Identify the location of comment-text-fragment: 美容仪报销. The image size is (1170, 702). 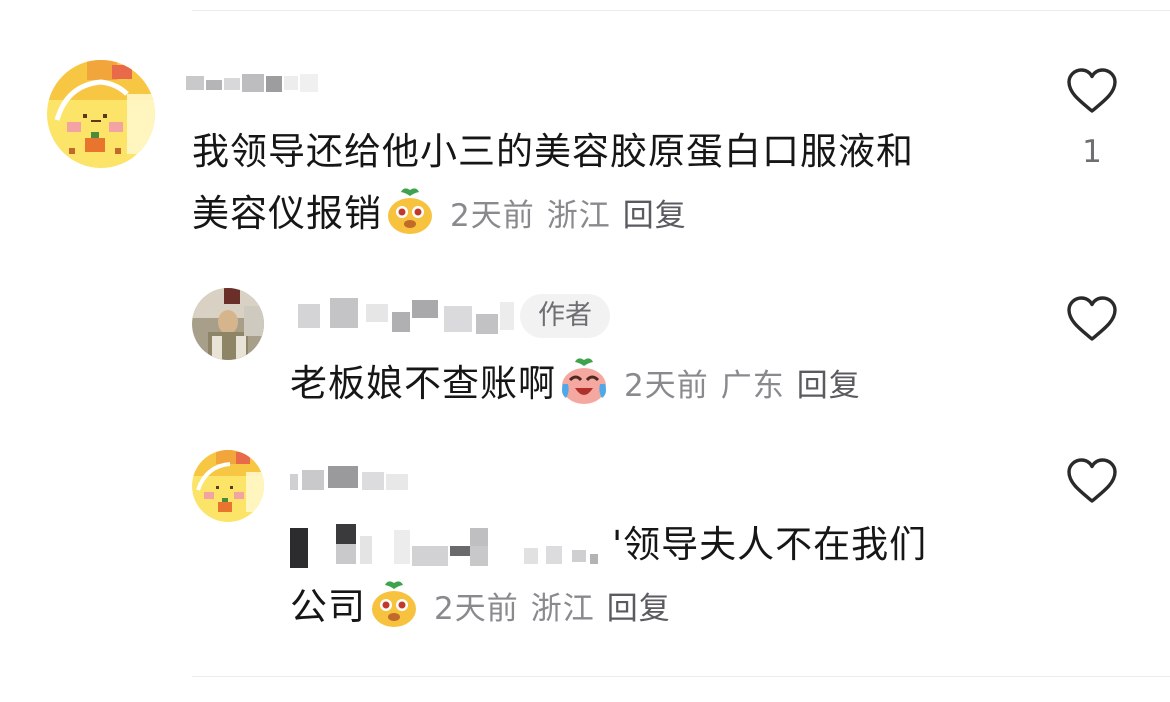
(287, 213).